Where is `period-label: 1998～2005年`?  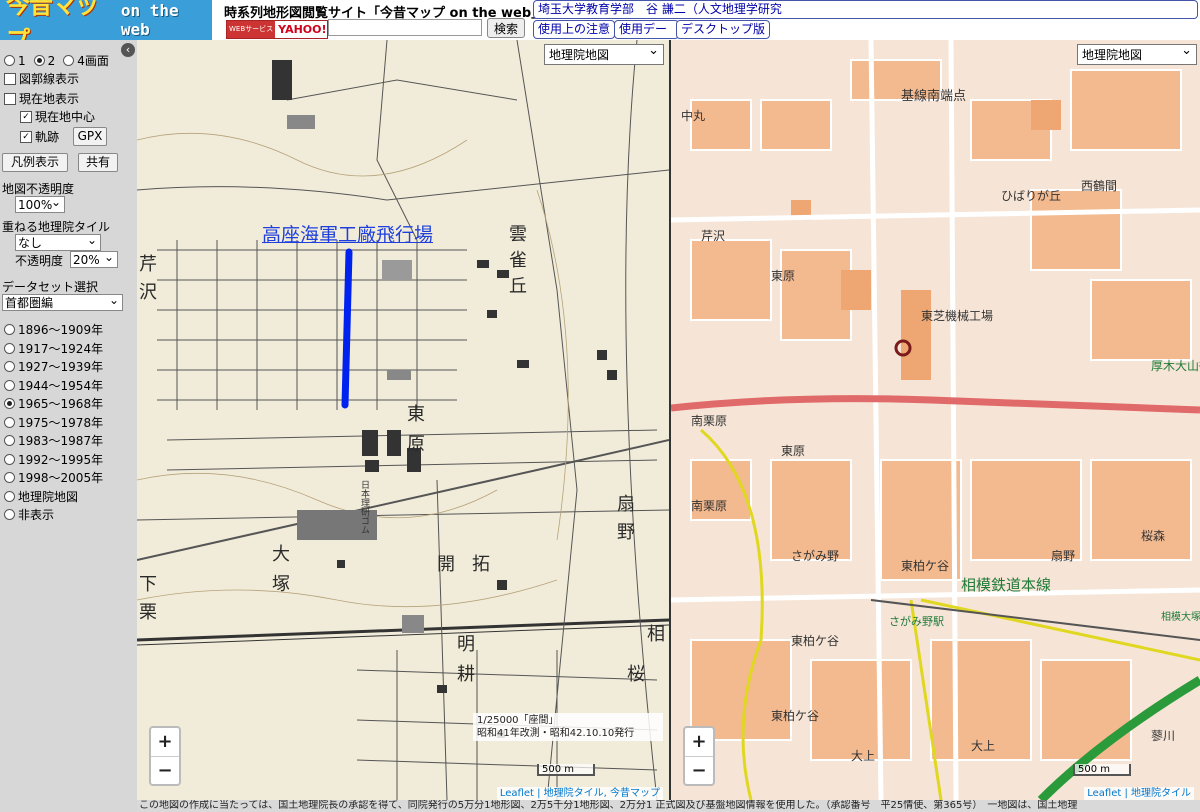 period-label: 1998～2005年 is located at coordinates (61, 478).